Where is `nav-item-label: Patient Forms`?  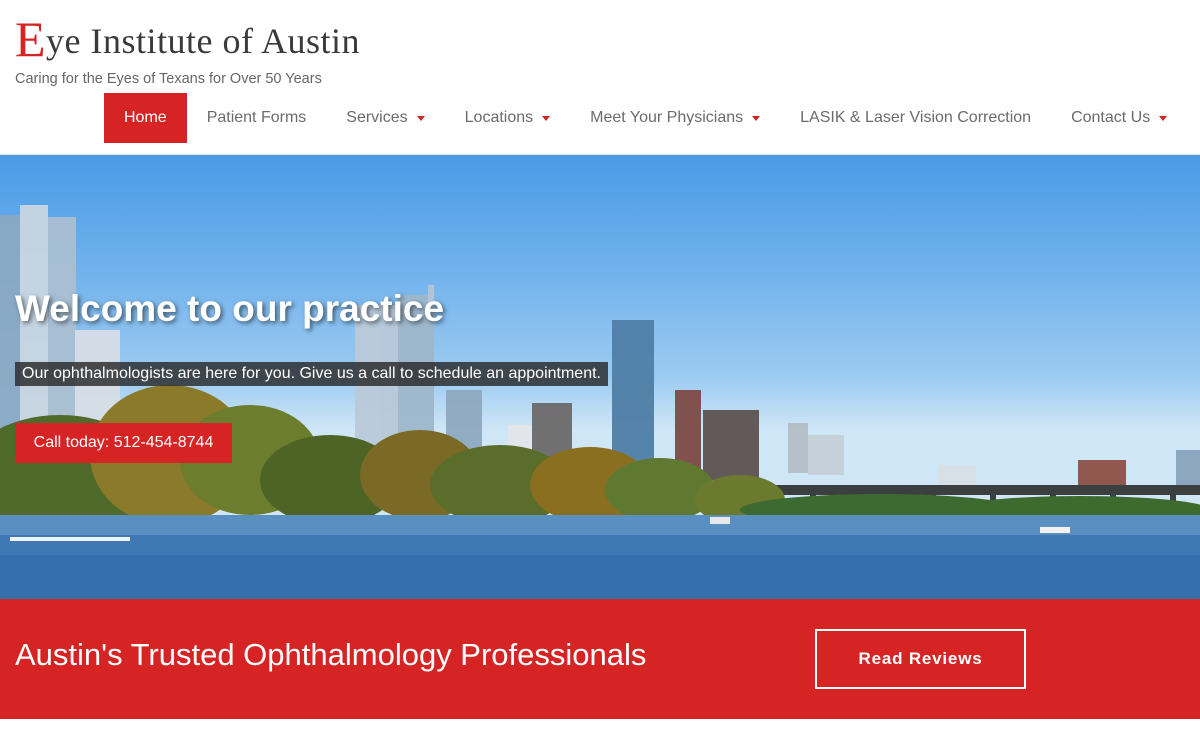 nav-item-label: Patient Forms is located at coordinates (256, 117).